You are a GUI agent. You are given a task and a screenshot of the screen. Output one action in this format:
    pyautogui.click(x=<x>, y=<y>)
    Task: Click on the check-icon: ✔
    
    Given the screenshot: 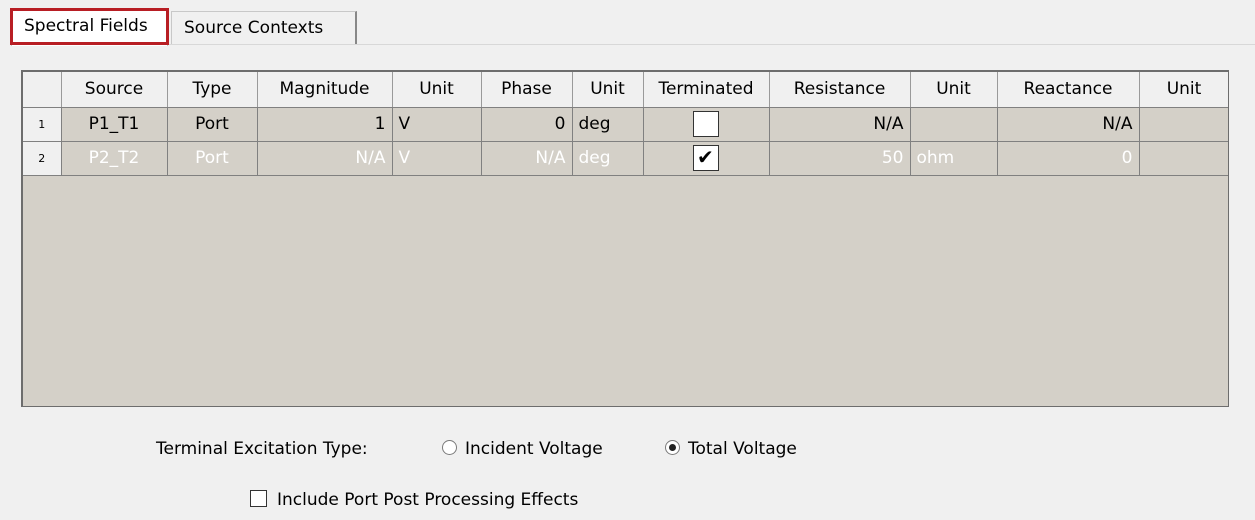 What is the action you would take?
    pyautogui.click(x=705, y=157)
    